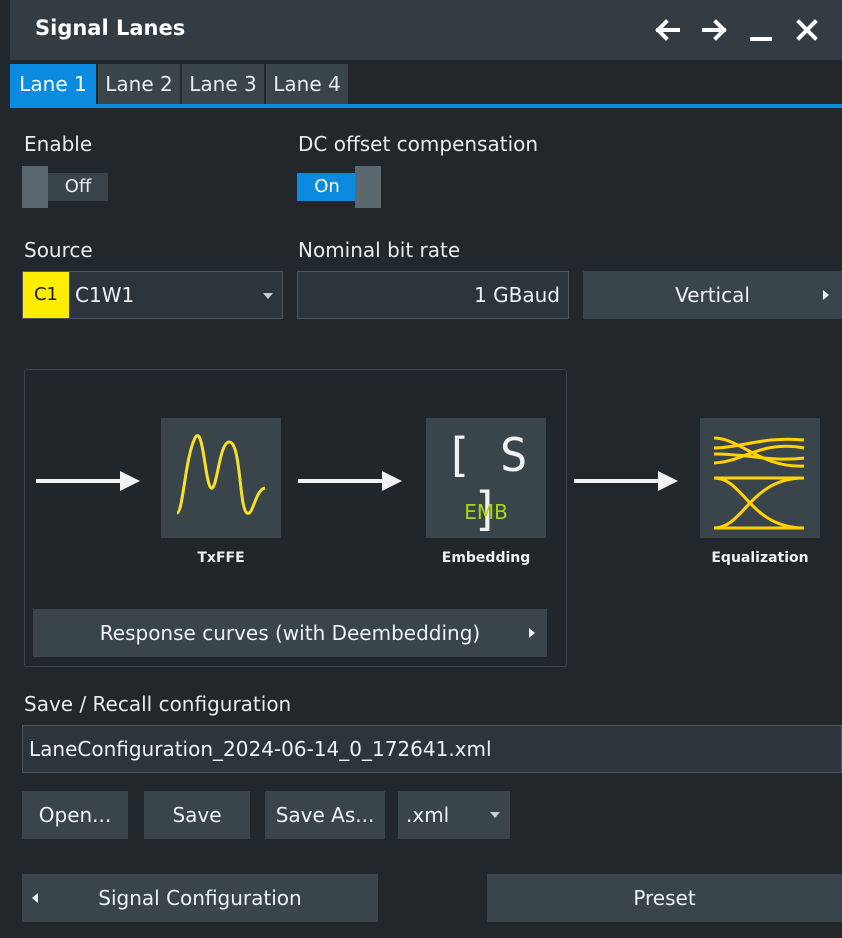 The height and width of the screenshot is (938, 842). I want to click on flow-arrow-2-icon, so click(350, 481).